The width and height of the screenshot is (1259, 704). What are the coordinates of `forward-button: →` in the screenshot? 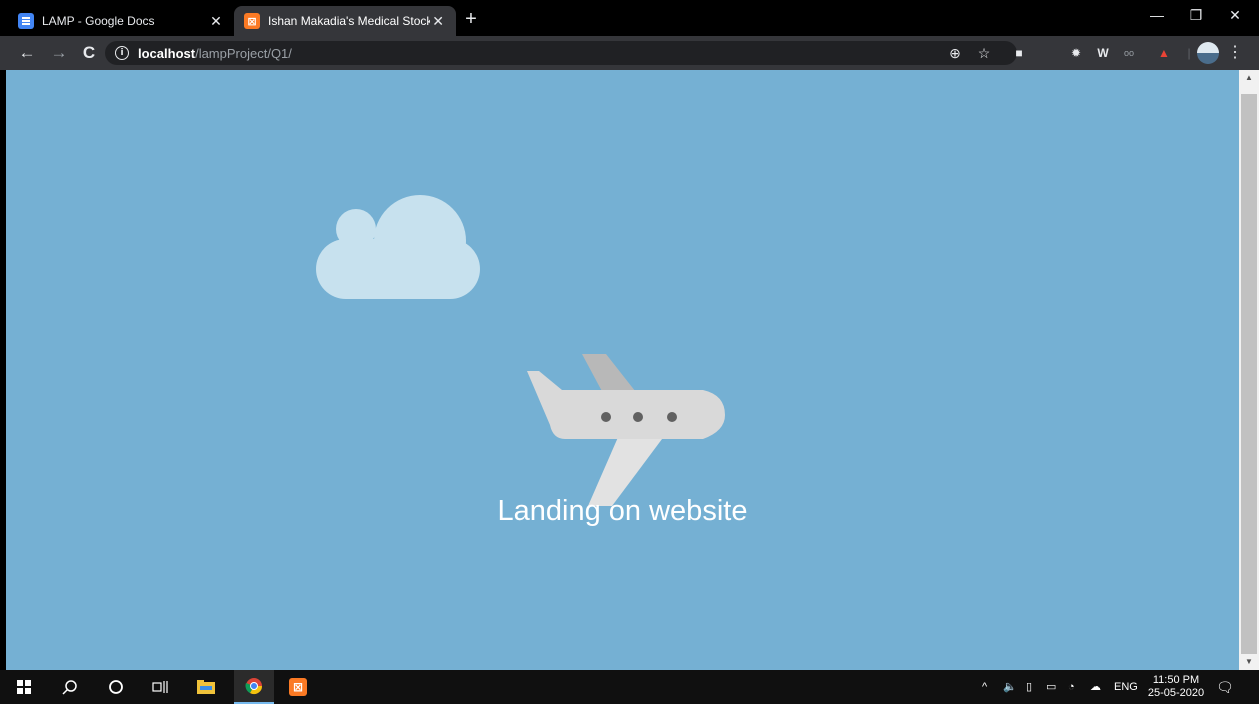 It's located at (59, 53).